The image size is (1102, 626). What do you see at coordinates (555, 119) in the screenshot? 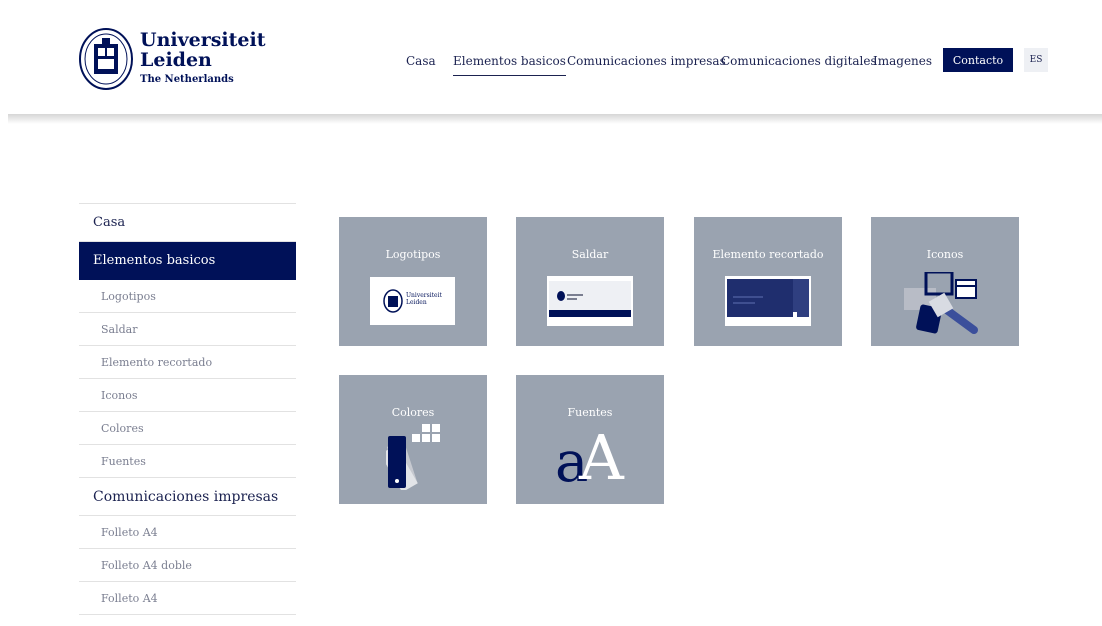
I see `header-shadow` at bounding box center [555, 119].